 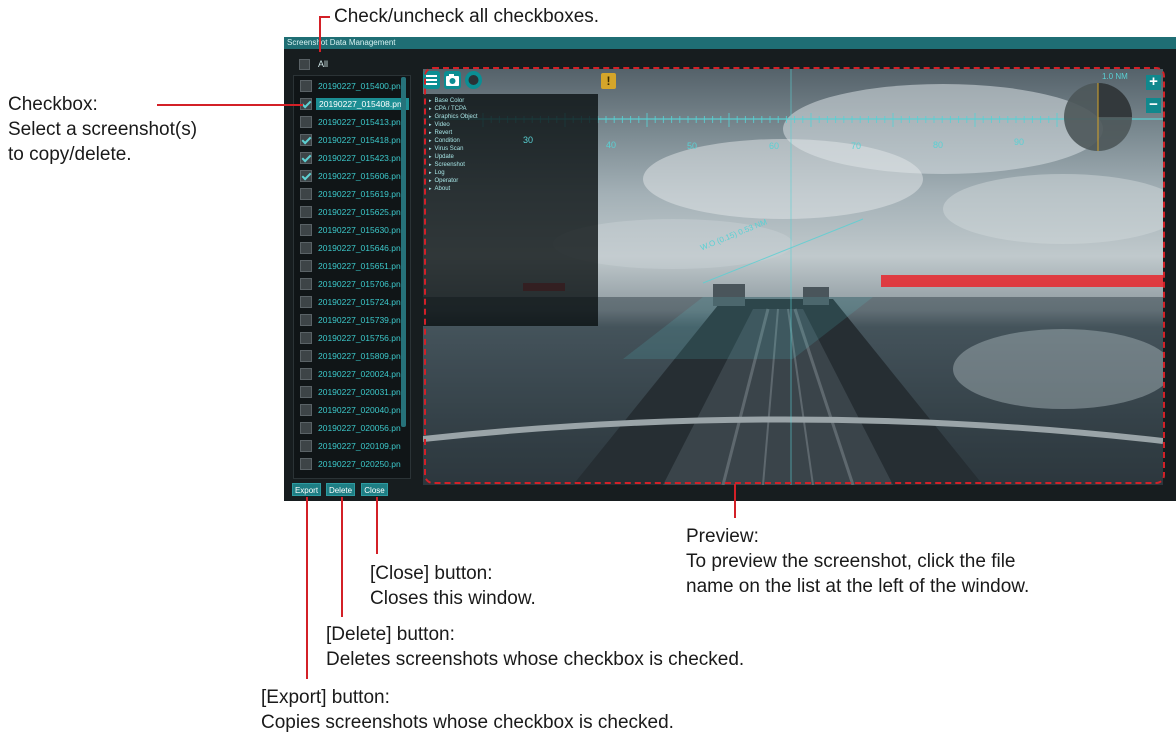 I want to click on file-name: 20190227_015809.png, so click(x=361, y=356).